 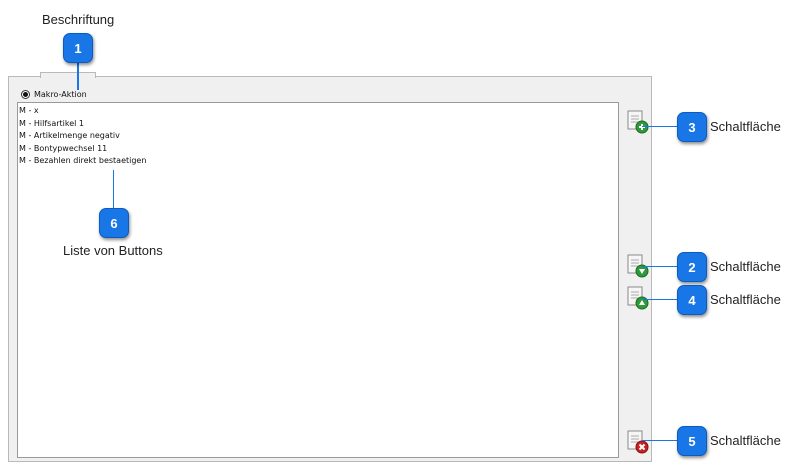 I want to click on callout-3-badge: 3, so click(x=692, y=127).